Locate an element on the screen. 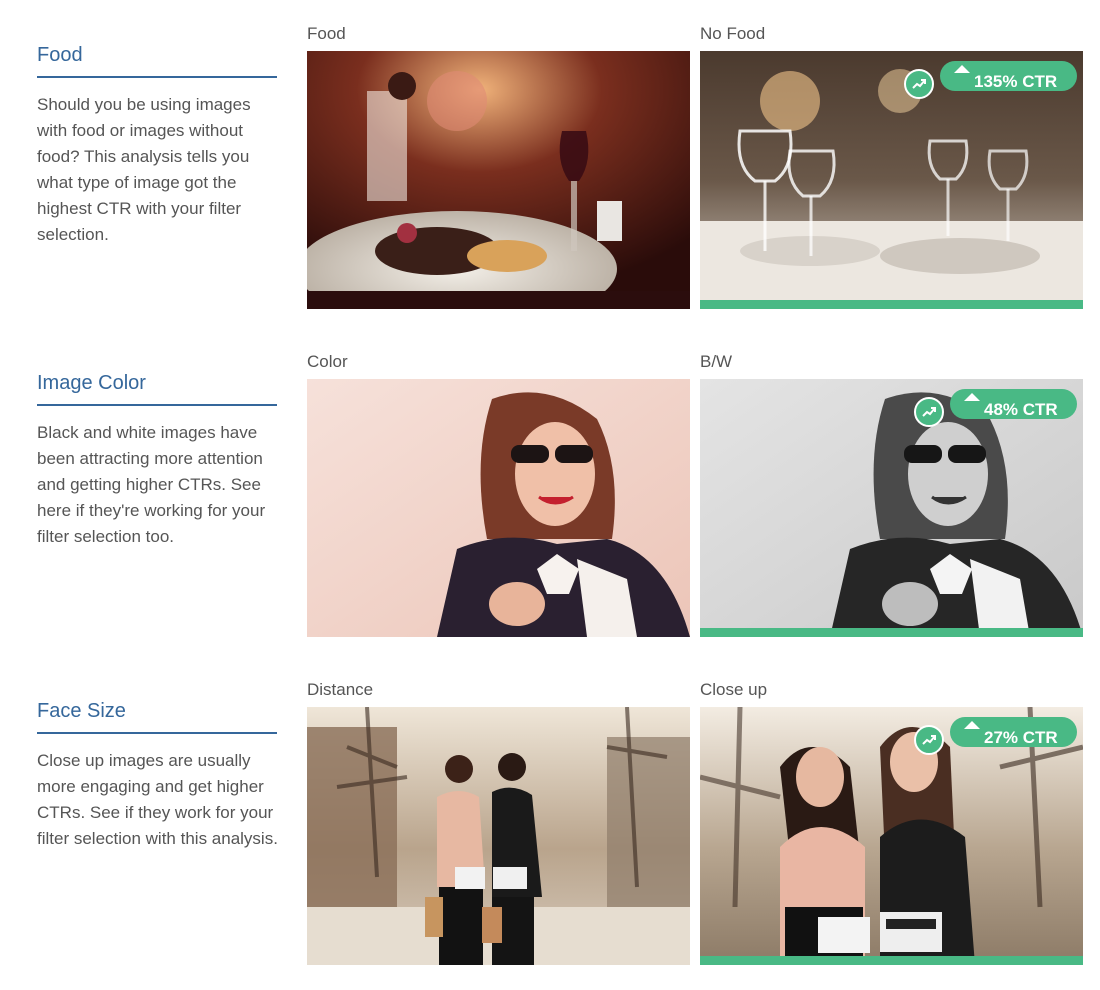 This screenshot has width=1100, height=990. no-food-image: 135% CTR is located at coordinates (891, 180).